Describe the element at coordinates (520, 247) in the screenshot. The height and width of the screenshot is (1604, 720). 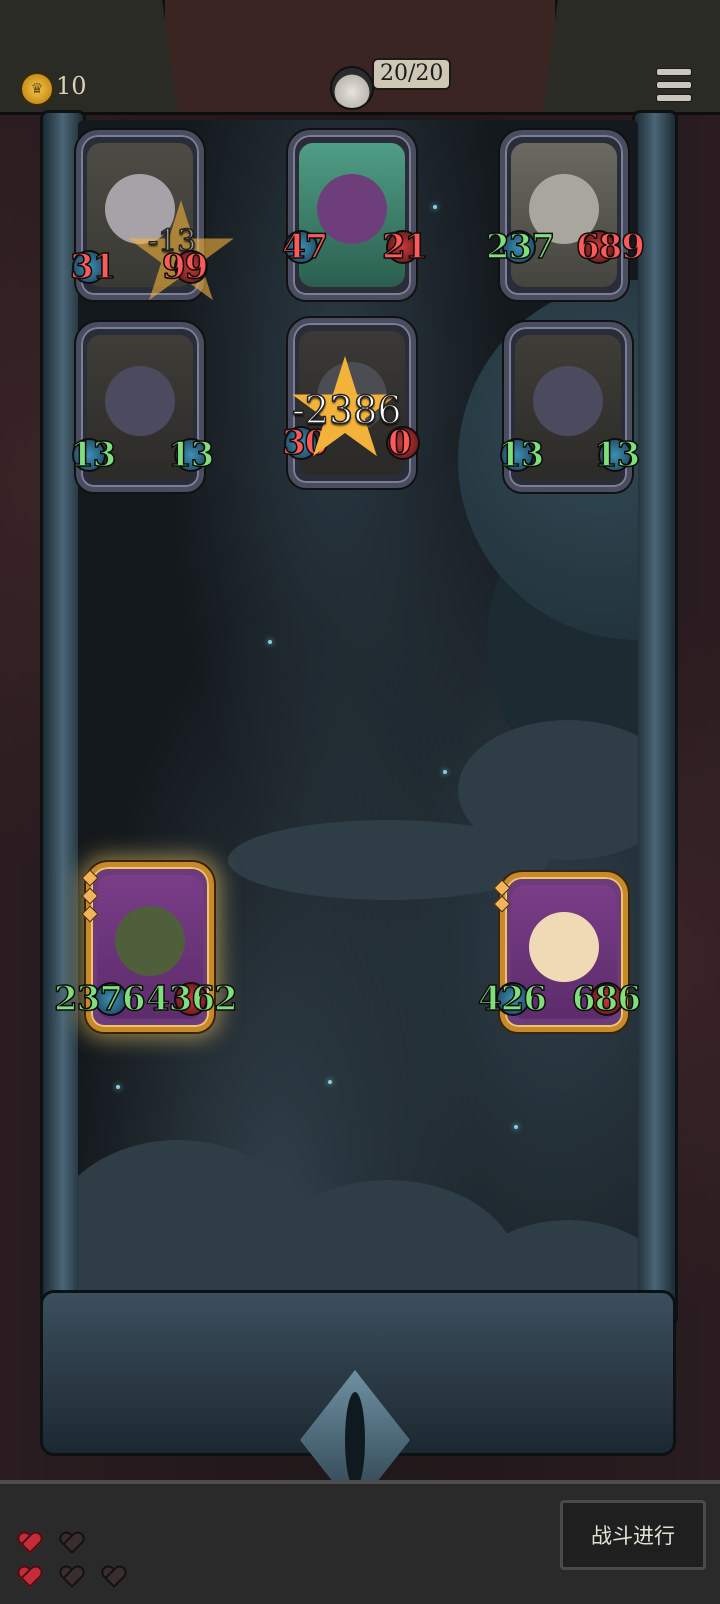
I see `enemy-attack: 237` at that location.